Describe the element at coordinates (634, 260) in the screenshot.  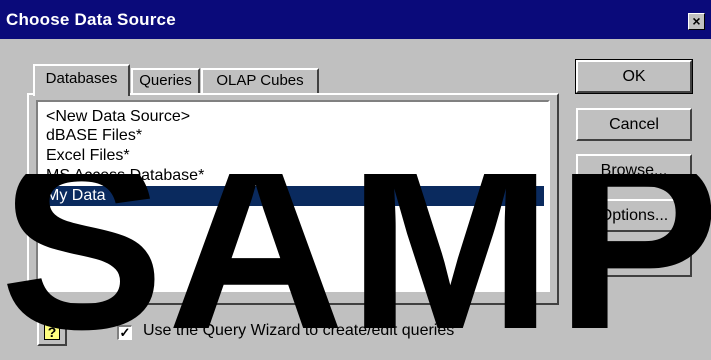
I see `delete-button: Delete` at that location.